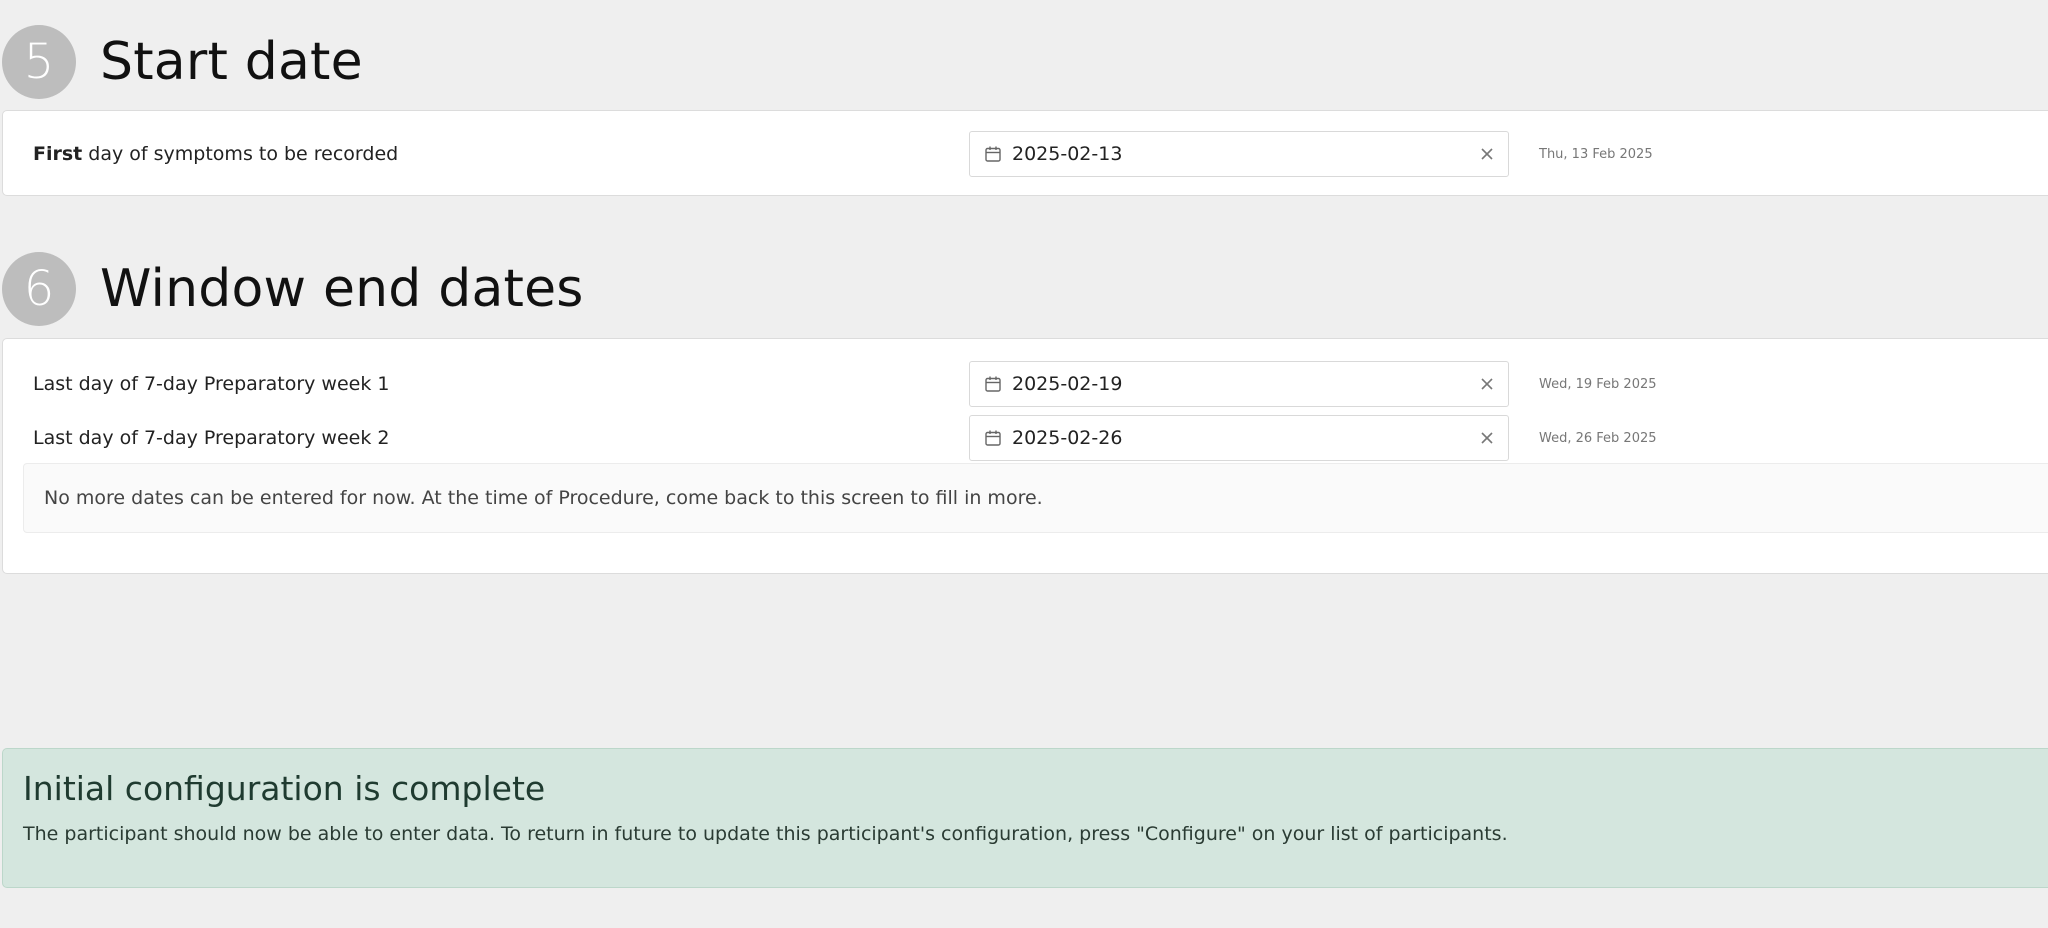  Describe the element at coordinates (1239, 438) in the screenshot. I see `window-end-input-2: 2025-02-26` at that location.